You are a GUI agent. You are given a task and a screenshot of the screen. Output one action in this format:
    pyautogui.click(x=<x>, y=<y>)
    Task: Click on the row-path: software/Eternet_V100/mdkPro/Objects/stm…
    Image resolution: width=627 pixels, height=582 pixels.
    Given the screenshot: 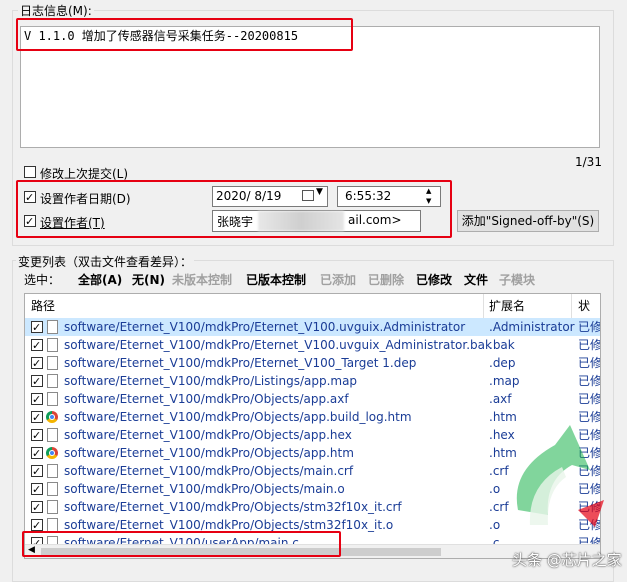 What is the action you would take?
    pyautogui.click(x=233, y=507)
    